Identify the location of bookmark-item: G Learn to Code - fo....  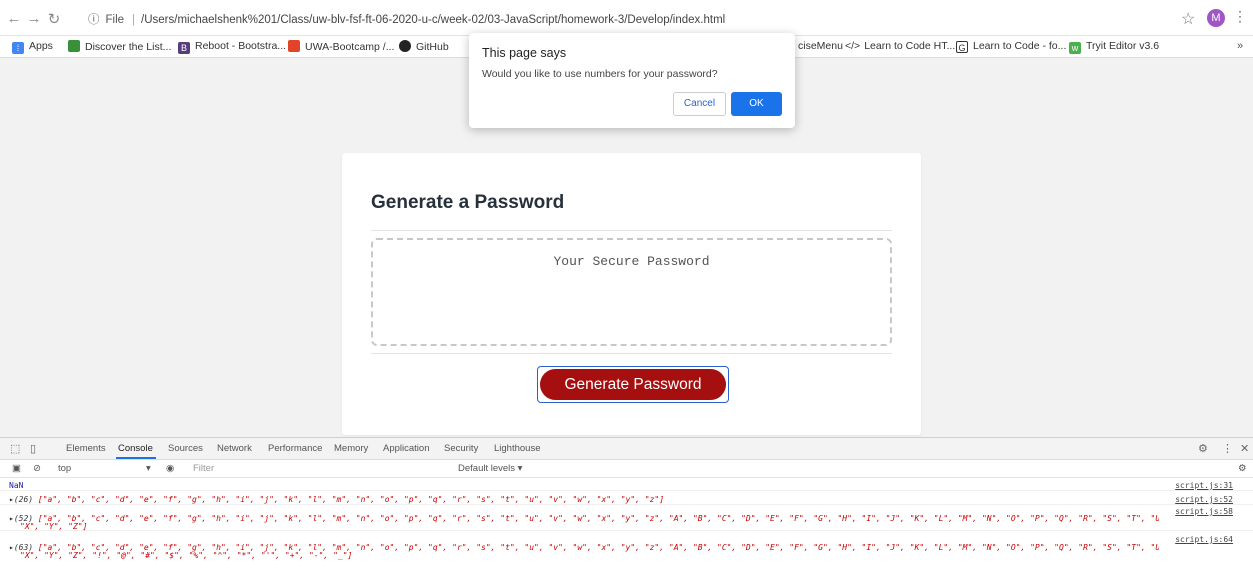
(1011, 46).